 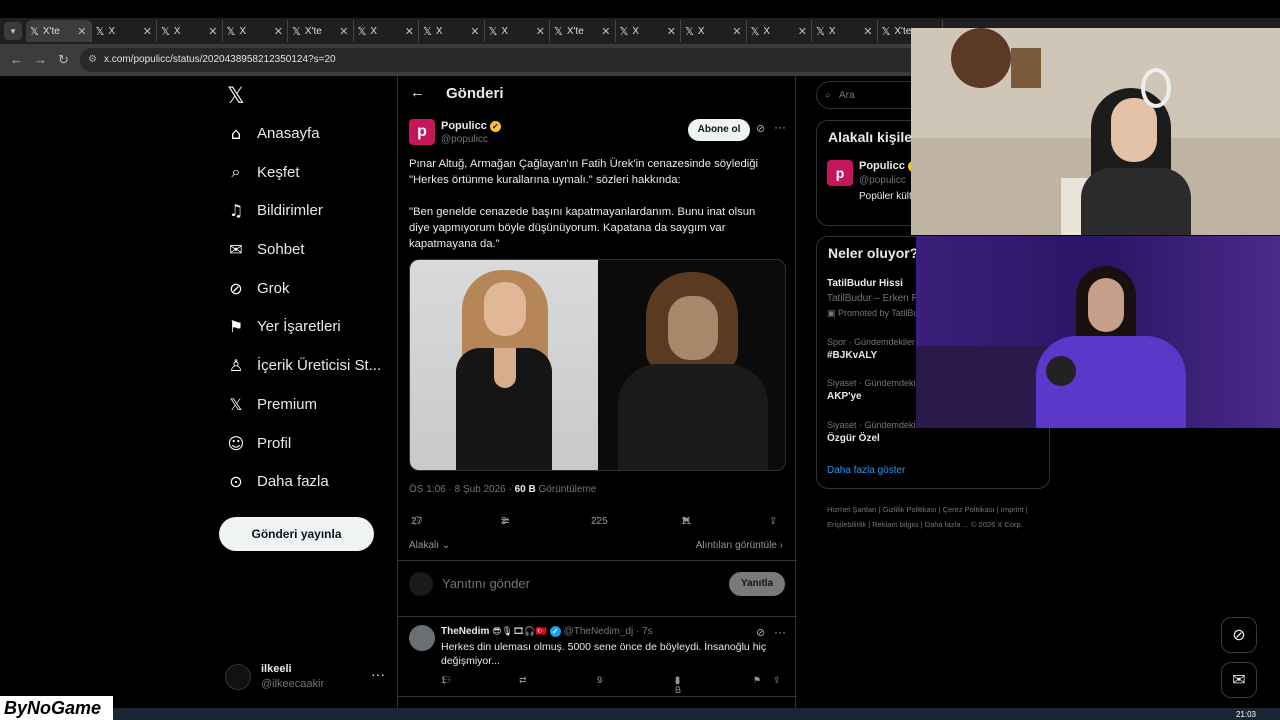 I want to click on account-switcher: ilkeeli @ilkeecaakir ···, so click(x=305, y=678).